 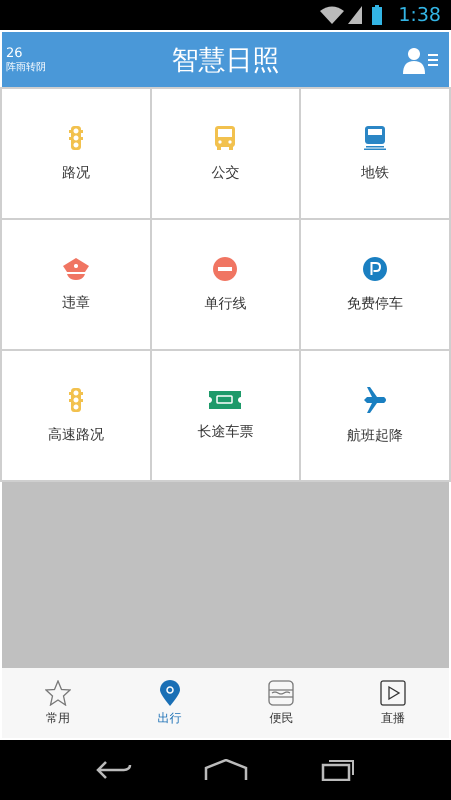 What do you see at coordinates (75, 269) in the screenshot?
I see `cap-icon` at bounding box center [75, 269].